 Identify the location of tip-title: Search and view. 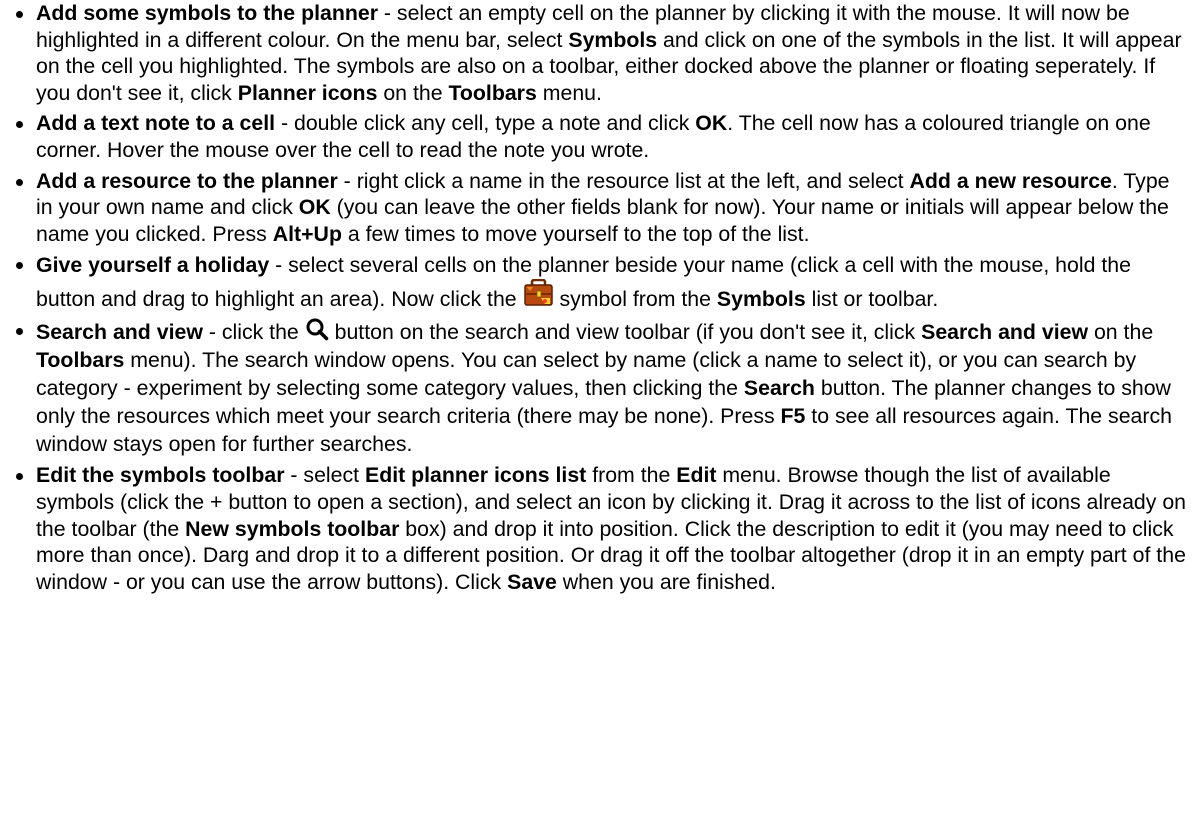
(119, 332).